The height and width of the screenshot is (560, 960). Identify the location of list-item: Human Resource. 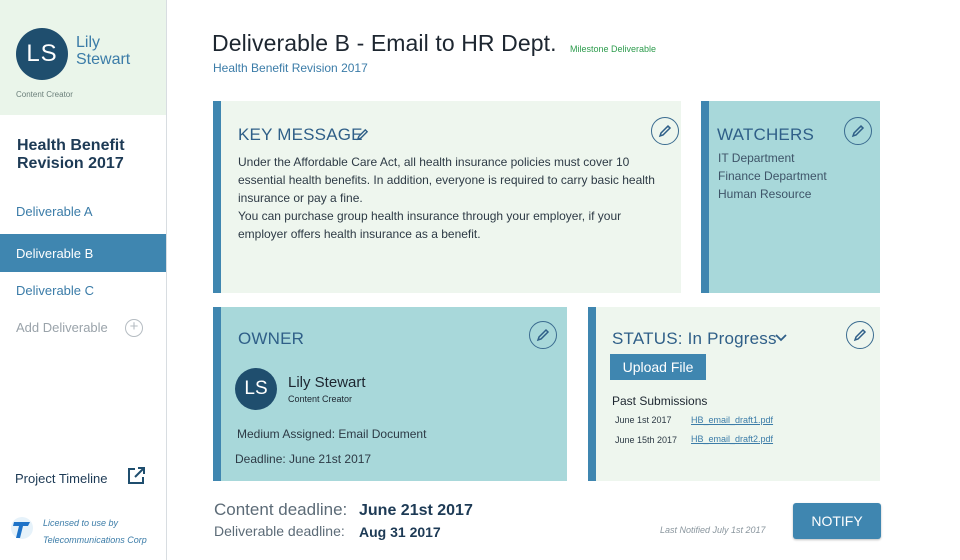
(765, 194).